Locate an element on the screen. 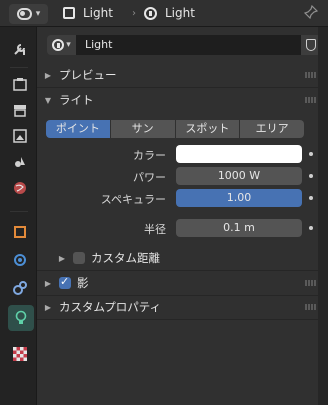 Image resolution: width=328 pixels, height=405 pixels. specular-slider: 1.00 is located at coordinates (239, 198).